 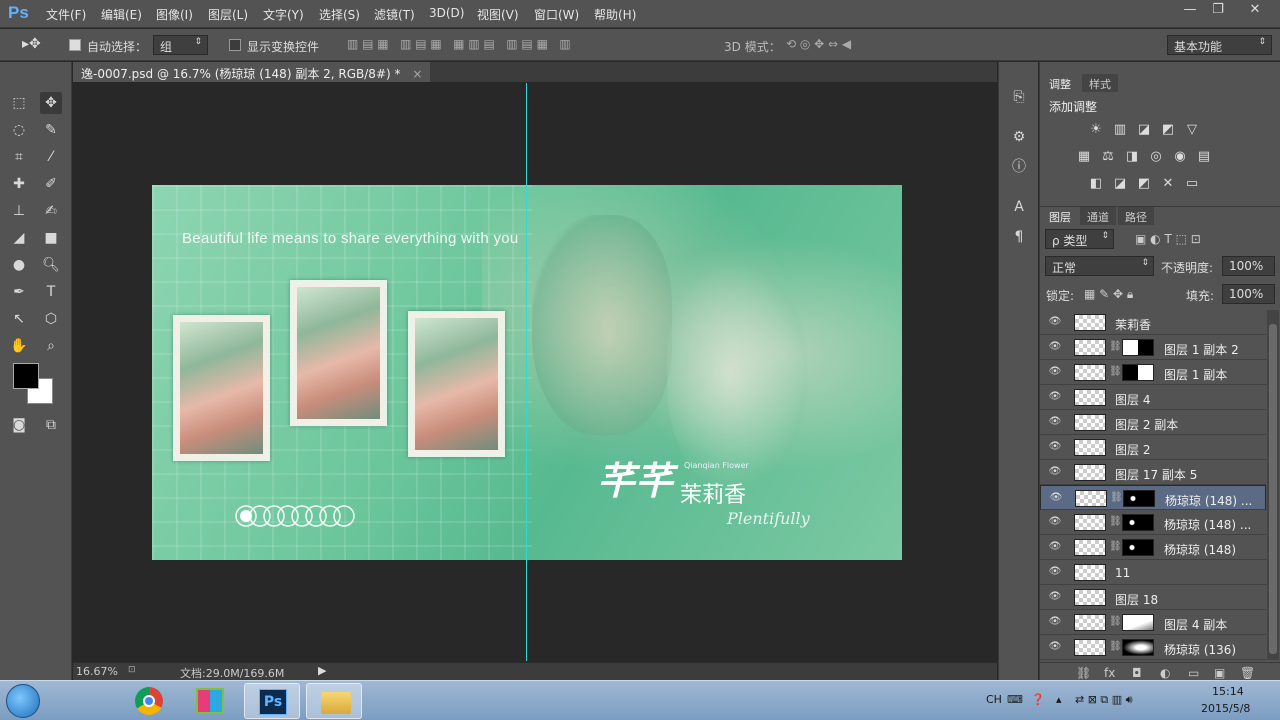 I want to click on menu-3d: 3D(D), so click(x=446, y=13).